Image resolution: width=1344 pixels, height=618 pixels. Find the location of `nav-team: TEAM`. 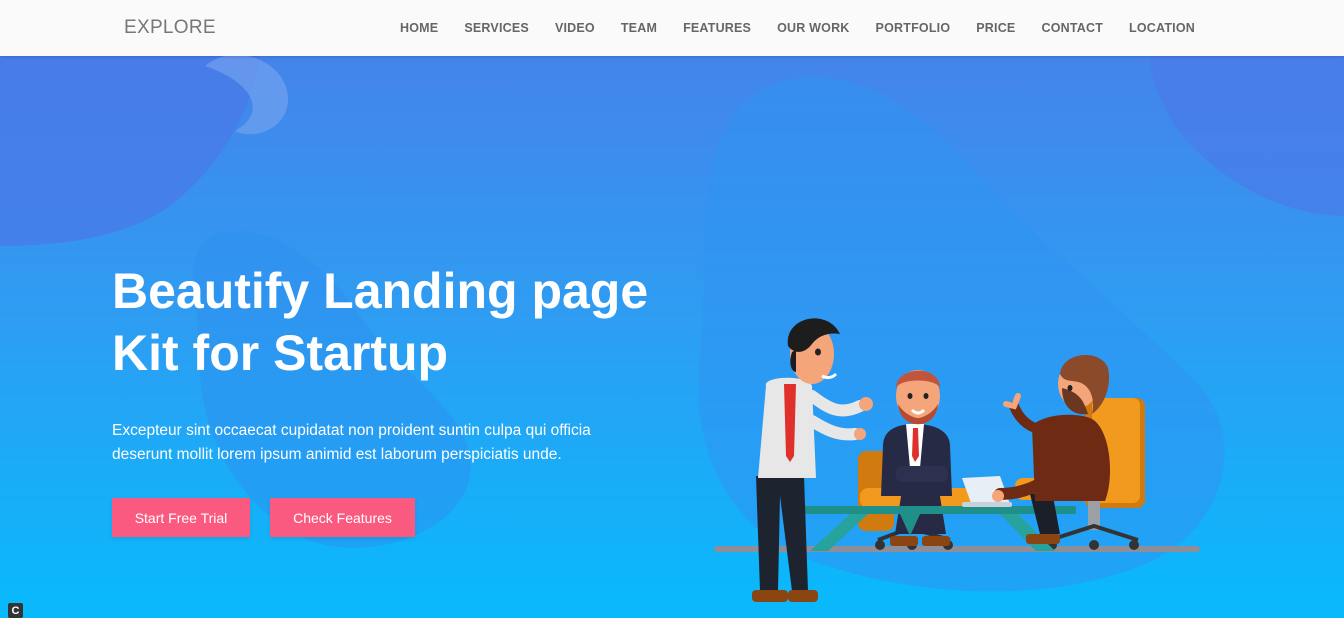

nav-team: TEAM is located at coordinates (639, 28).